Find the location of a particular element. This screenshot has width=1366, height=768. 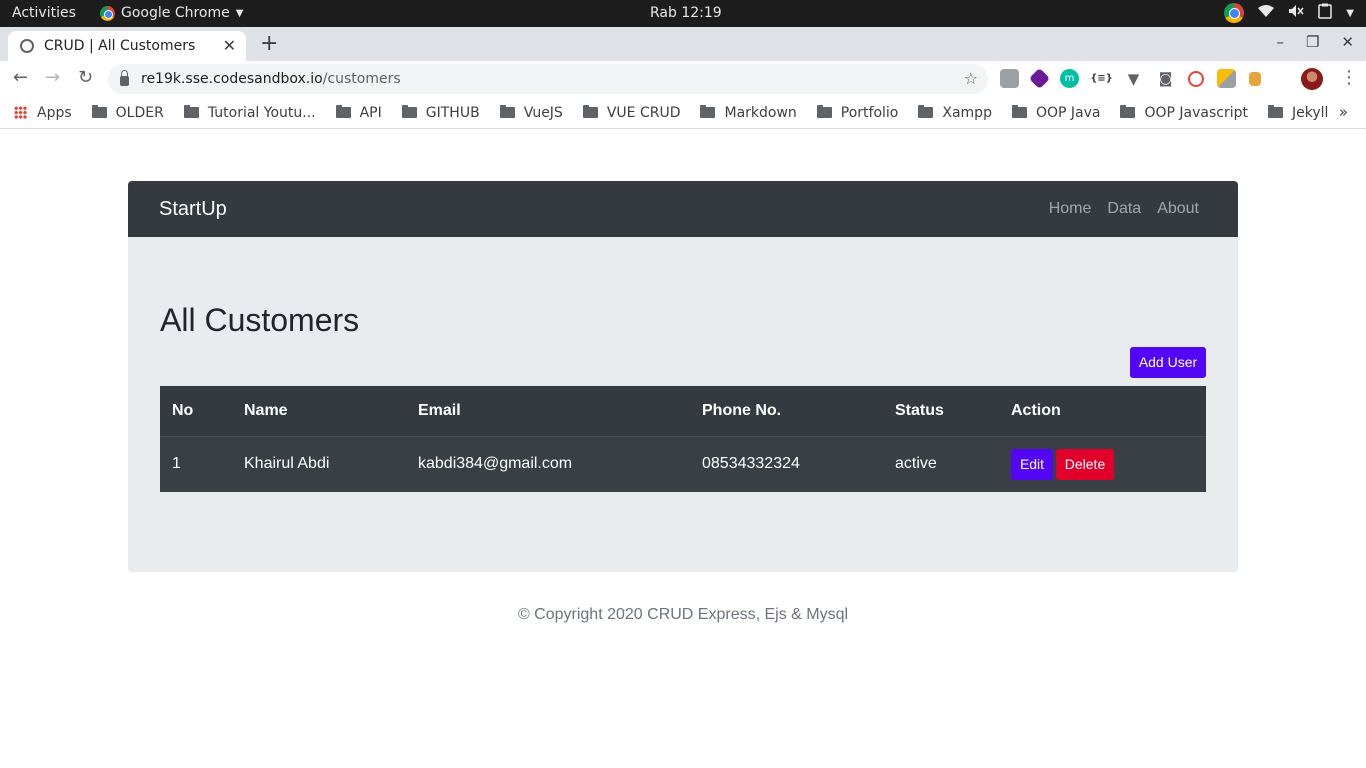

cell-email: kabdi384@gmail.com is located at coordinates (548, 464).